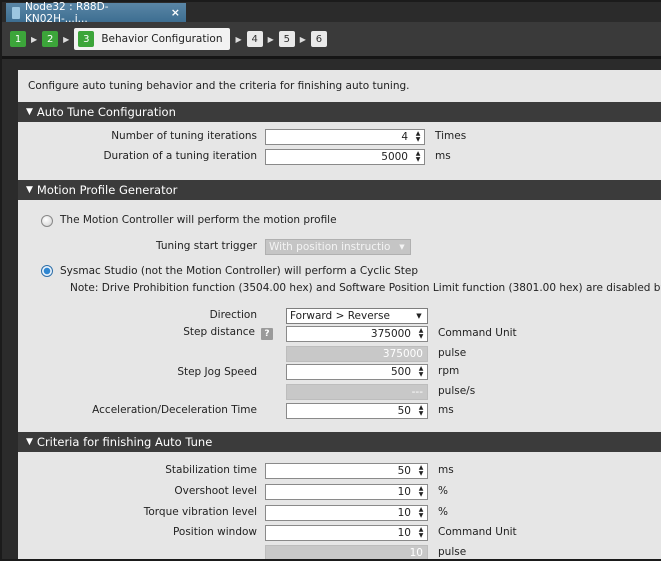 The image size is (661, 561). Describe the element at coordinates (357, 334) in the screenshot. I see `step-distance-stepper: 375000 ▲ ▼` at that location.